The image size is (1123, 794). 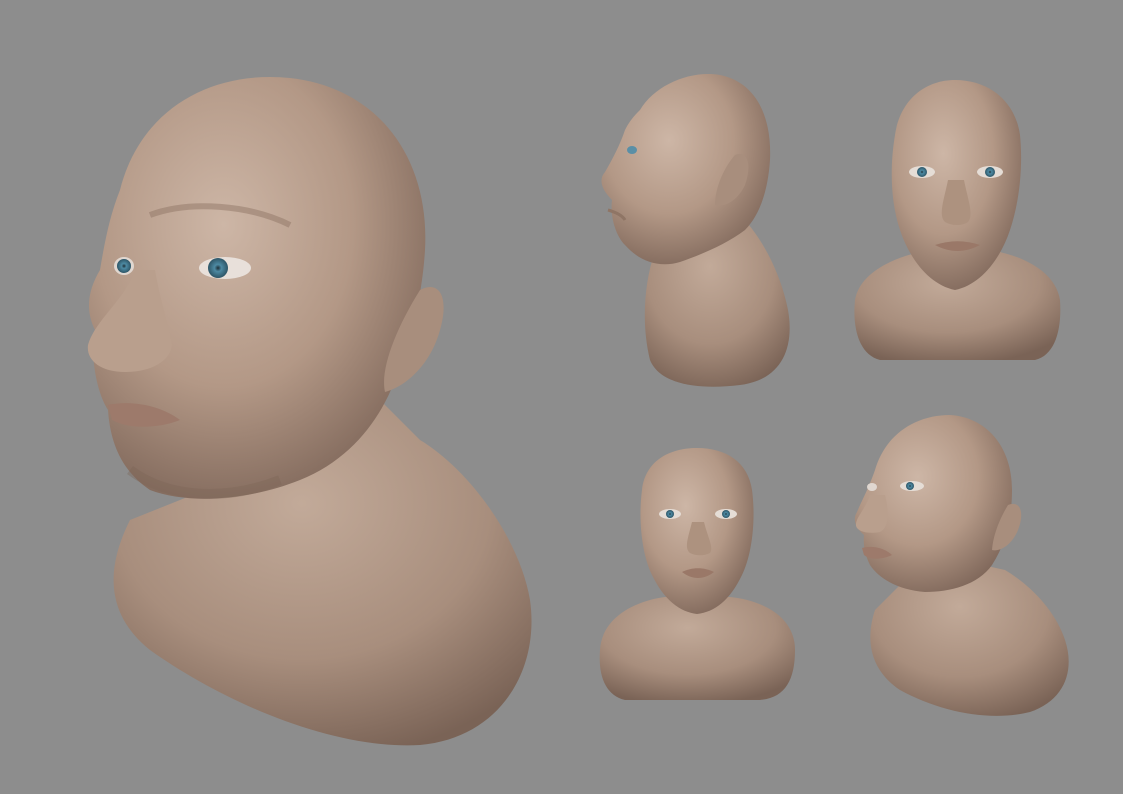 I want to click on nose, so click(x=871, y=514).